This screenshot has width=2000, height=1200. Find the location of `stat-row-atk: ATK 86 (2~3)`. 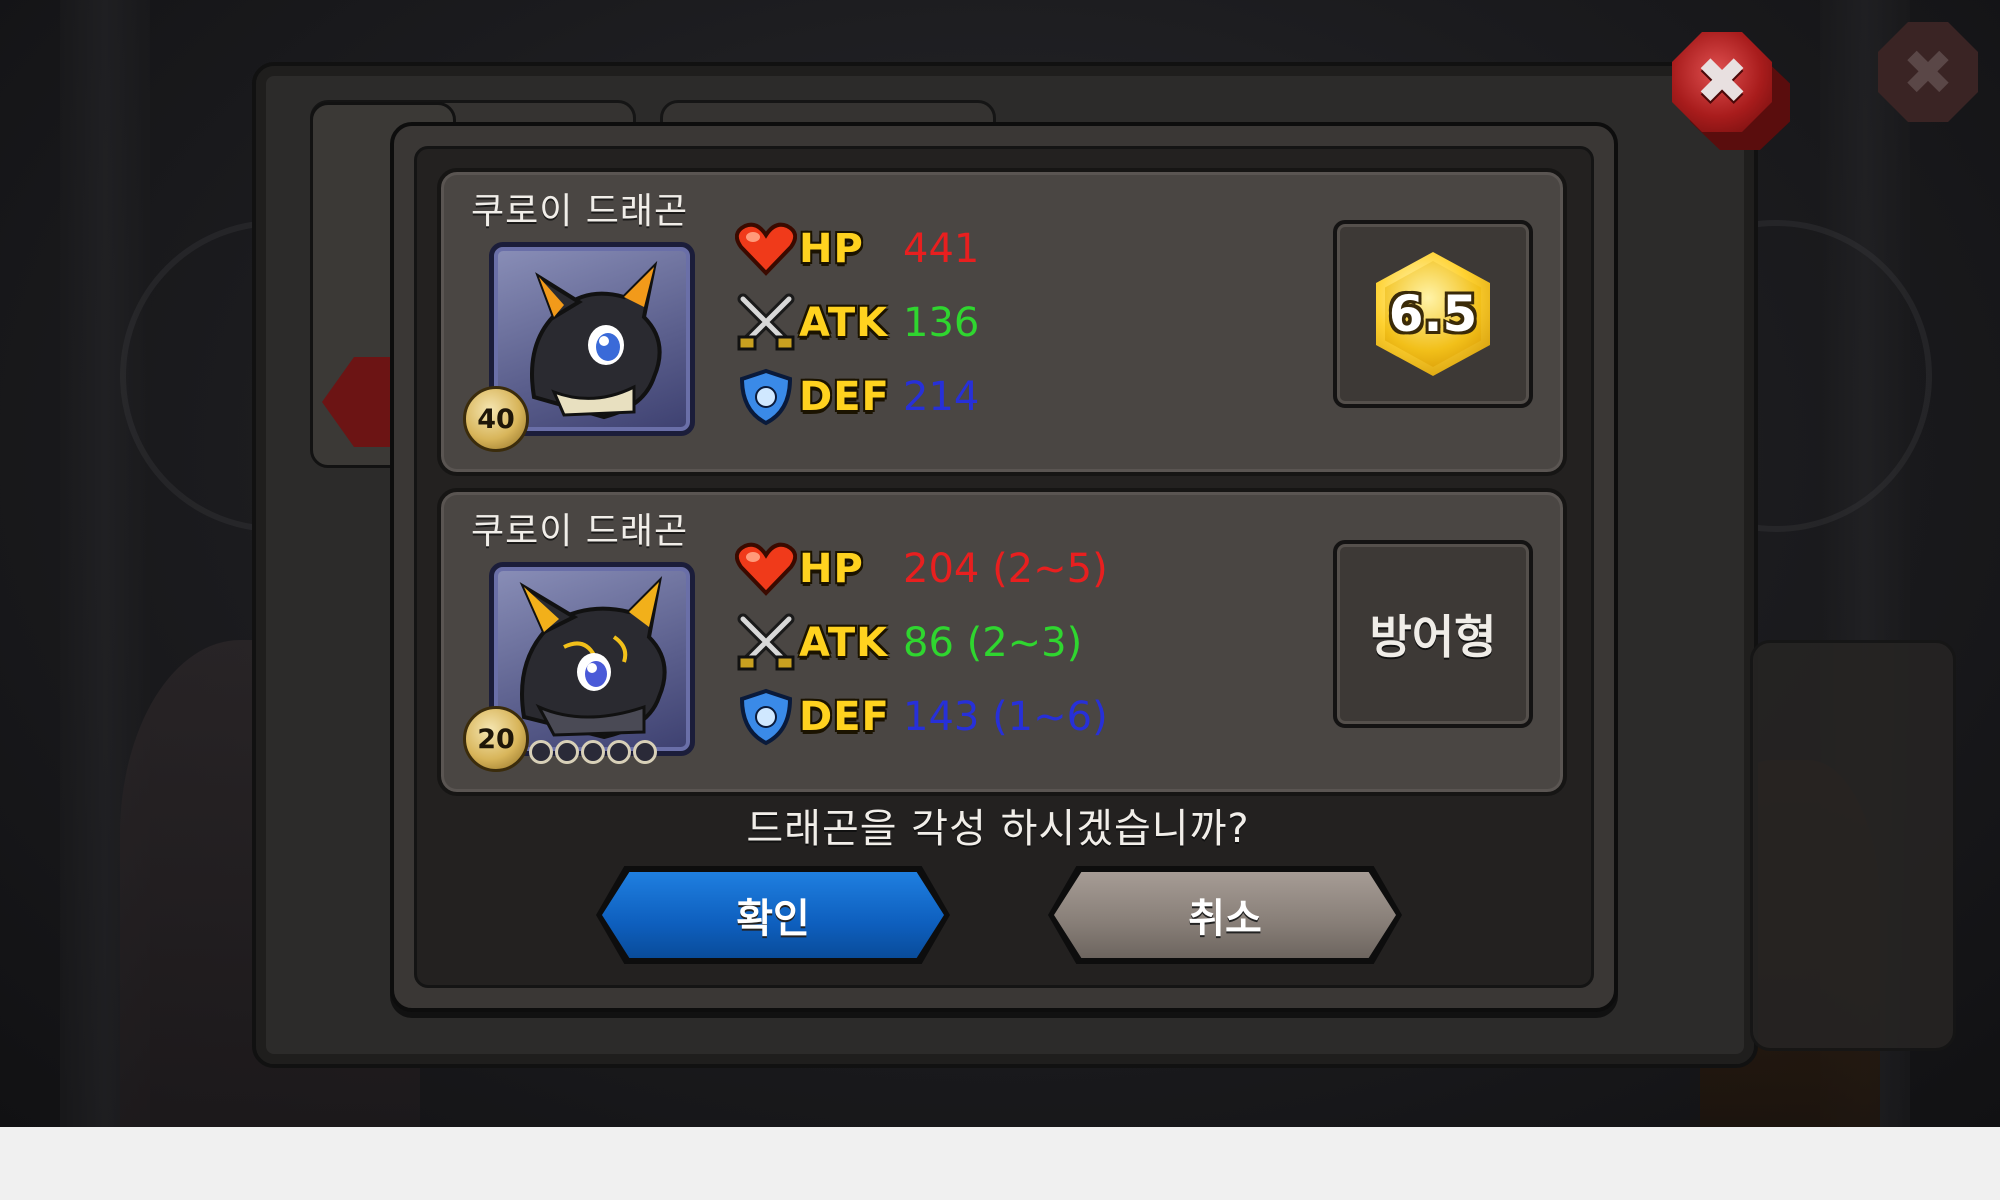

stat-row-atk: ATK 86 (2~3) is located at coordinates (907, 643).